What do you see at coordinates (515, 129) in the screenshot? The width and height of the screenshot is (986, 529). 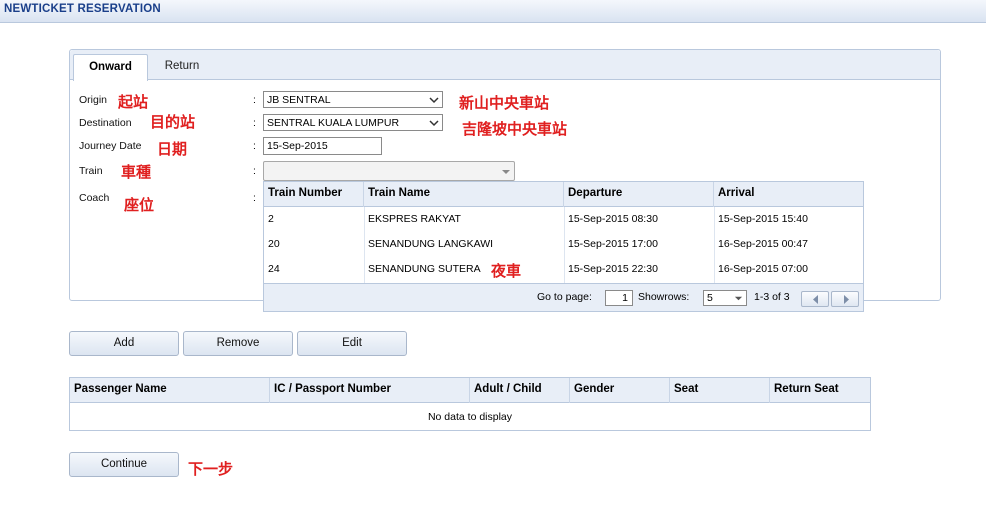 I see `destination-value-annotation: 吉隆坡中央車站` at bounding box center [515, 129].